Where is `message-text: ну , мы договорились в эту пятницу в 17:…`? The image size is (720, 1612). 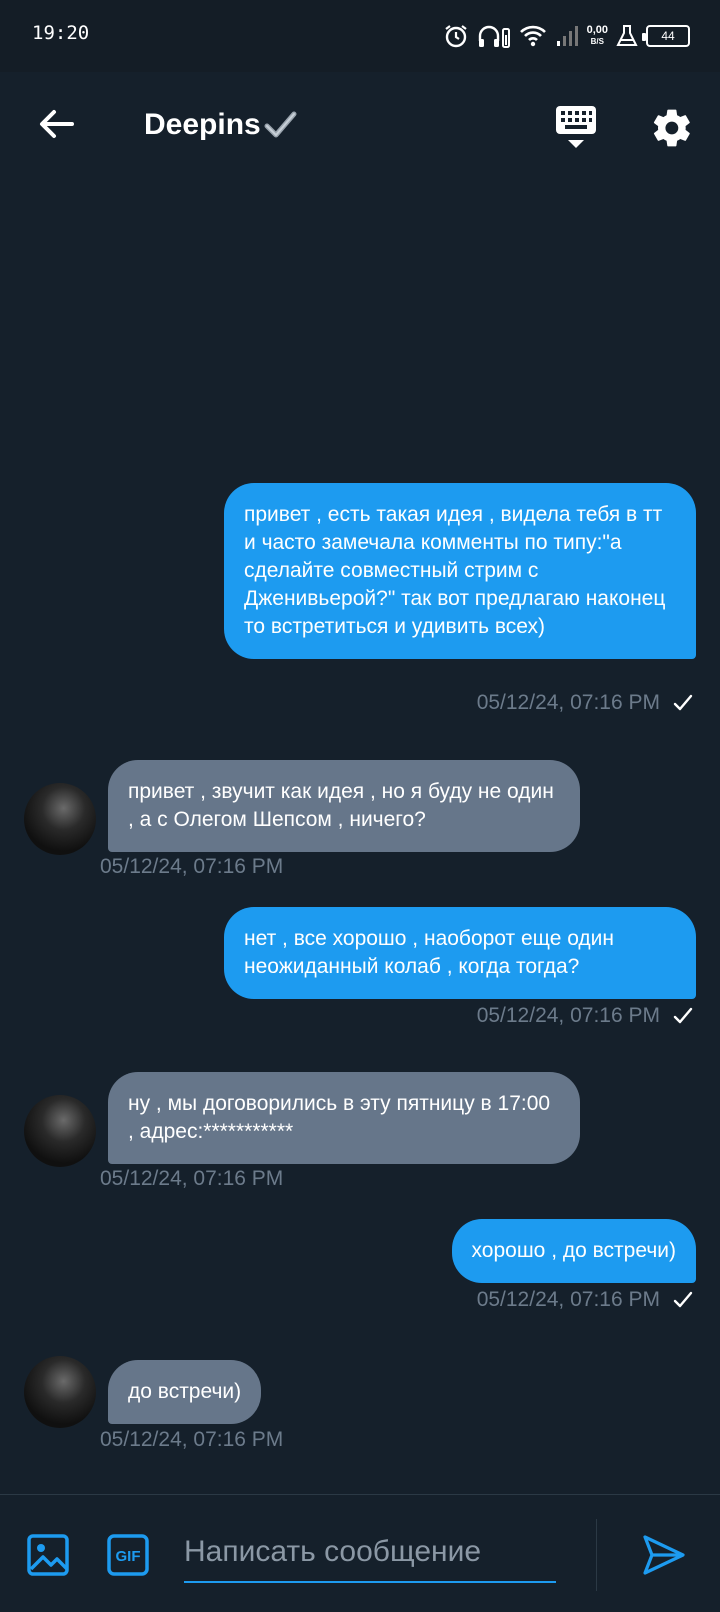
message-text: ну , мы договорились в эту пятницу в 17:… is located at coordinates (339, 1117).